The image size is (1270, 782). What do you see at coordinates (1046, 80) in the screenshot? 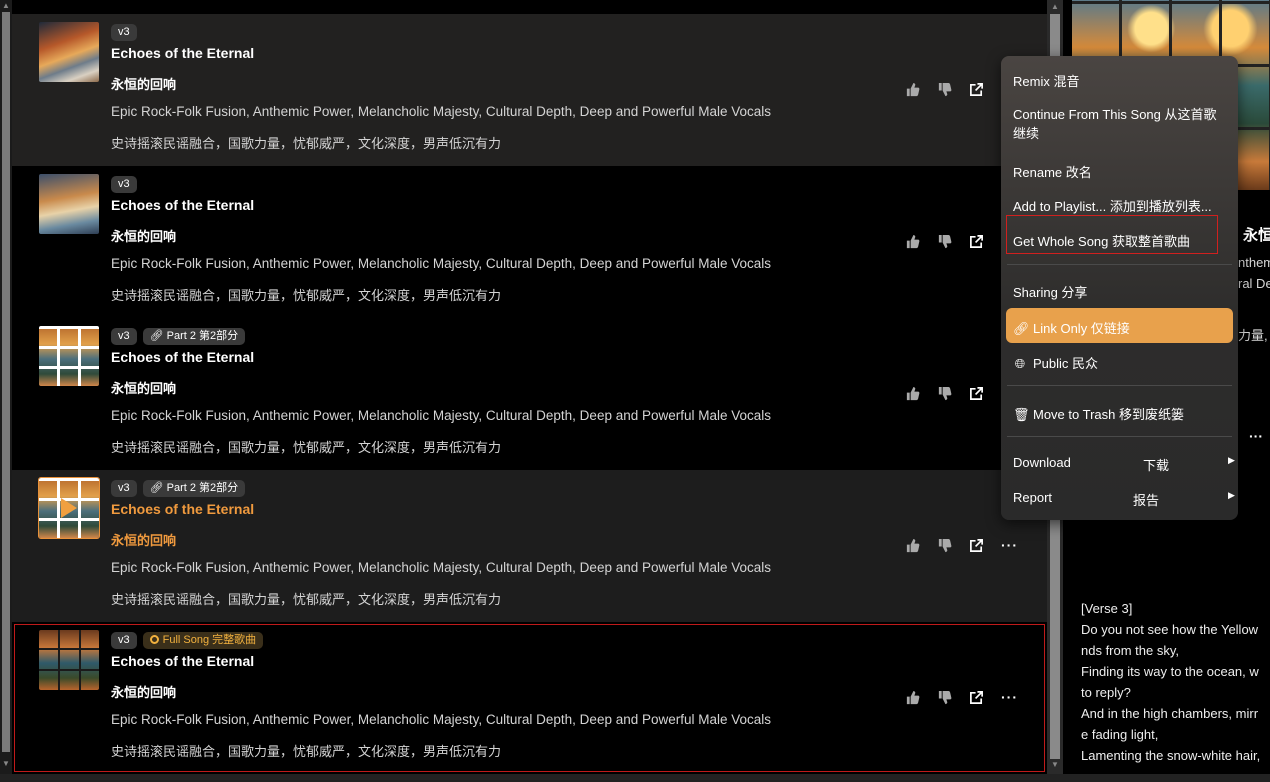
I see `menu-item-remix: Remix 混音` at bounding box center [1046, 80].